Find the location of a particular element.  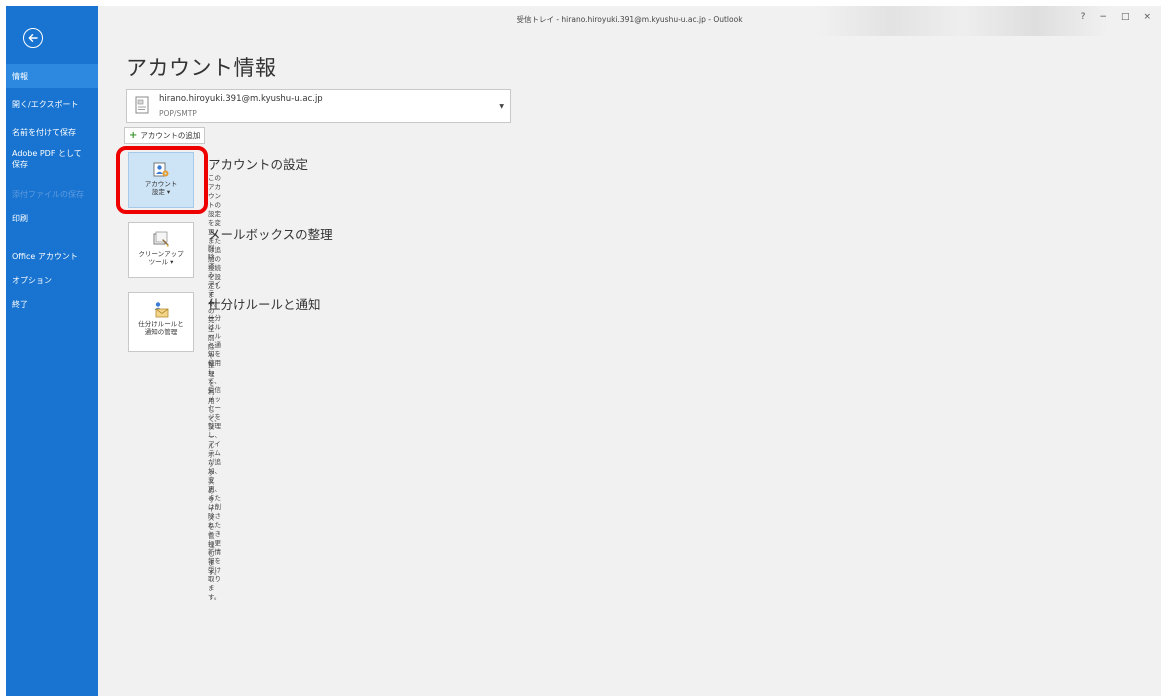

add-account-button: + アカウントの追加 is located at coordinates (165, 135).